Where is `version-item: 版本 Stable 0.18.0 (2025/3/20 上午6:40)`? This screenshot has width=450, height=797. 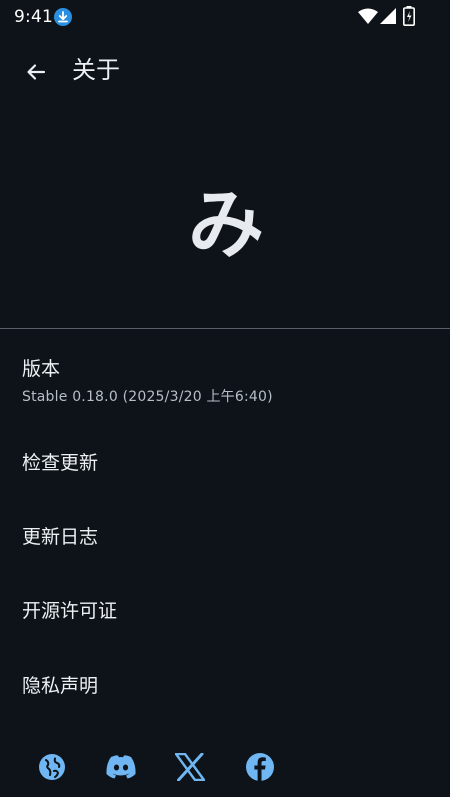
version-item: 版本 Stable 0.18.0 (2025/3/20 上午6:40) is located at coordinates (225, 378).